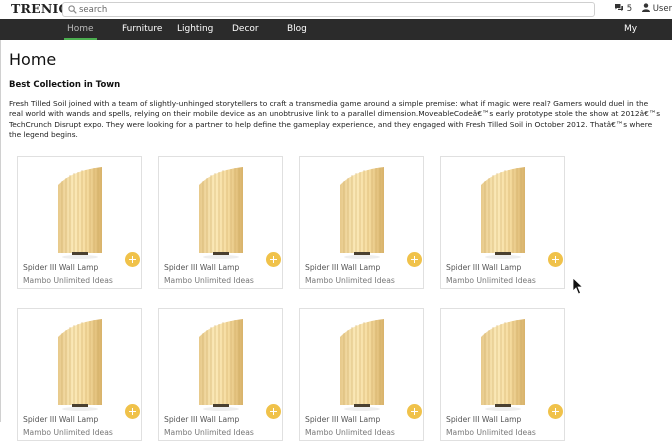 The height and width of the screenshot is (441, 672). I want to click on page-subtitle: Best Collection in Town, so click(65, 85).